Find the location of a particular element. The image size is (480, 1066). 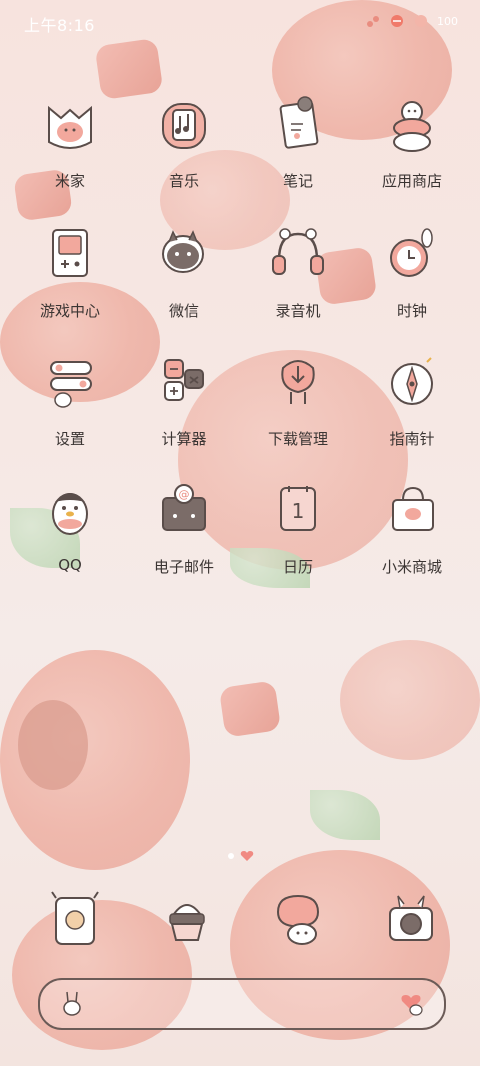

app-label: QQ is located at coordinates (70, 565).